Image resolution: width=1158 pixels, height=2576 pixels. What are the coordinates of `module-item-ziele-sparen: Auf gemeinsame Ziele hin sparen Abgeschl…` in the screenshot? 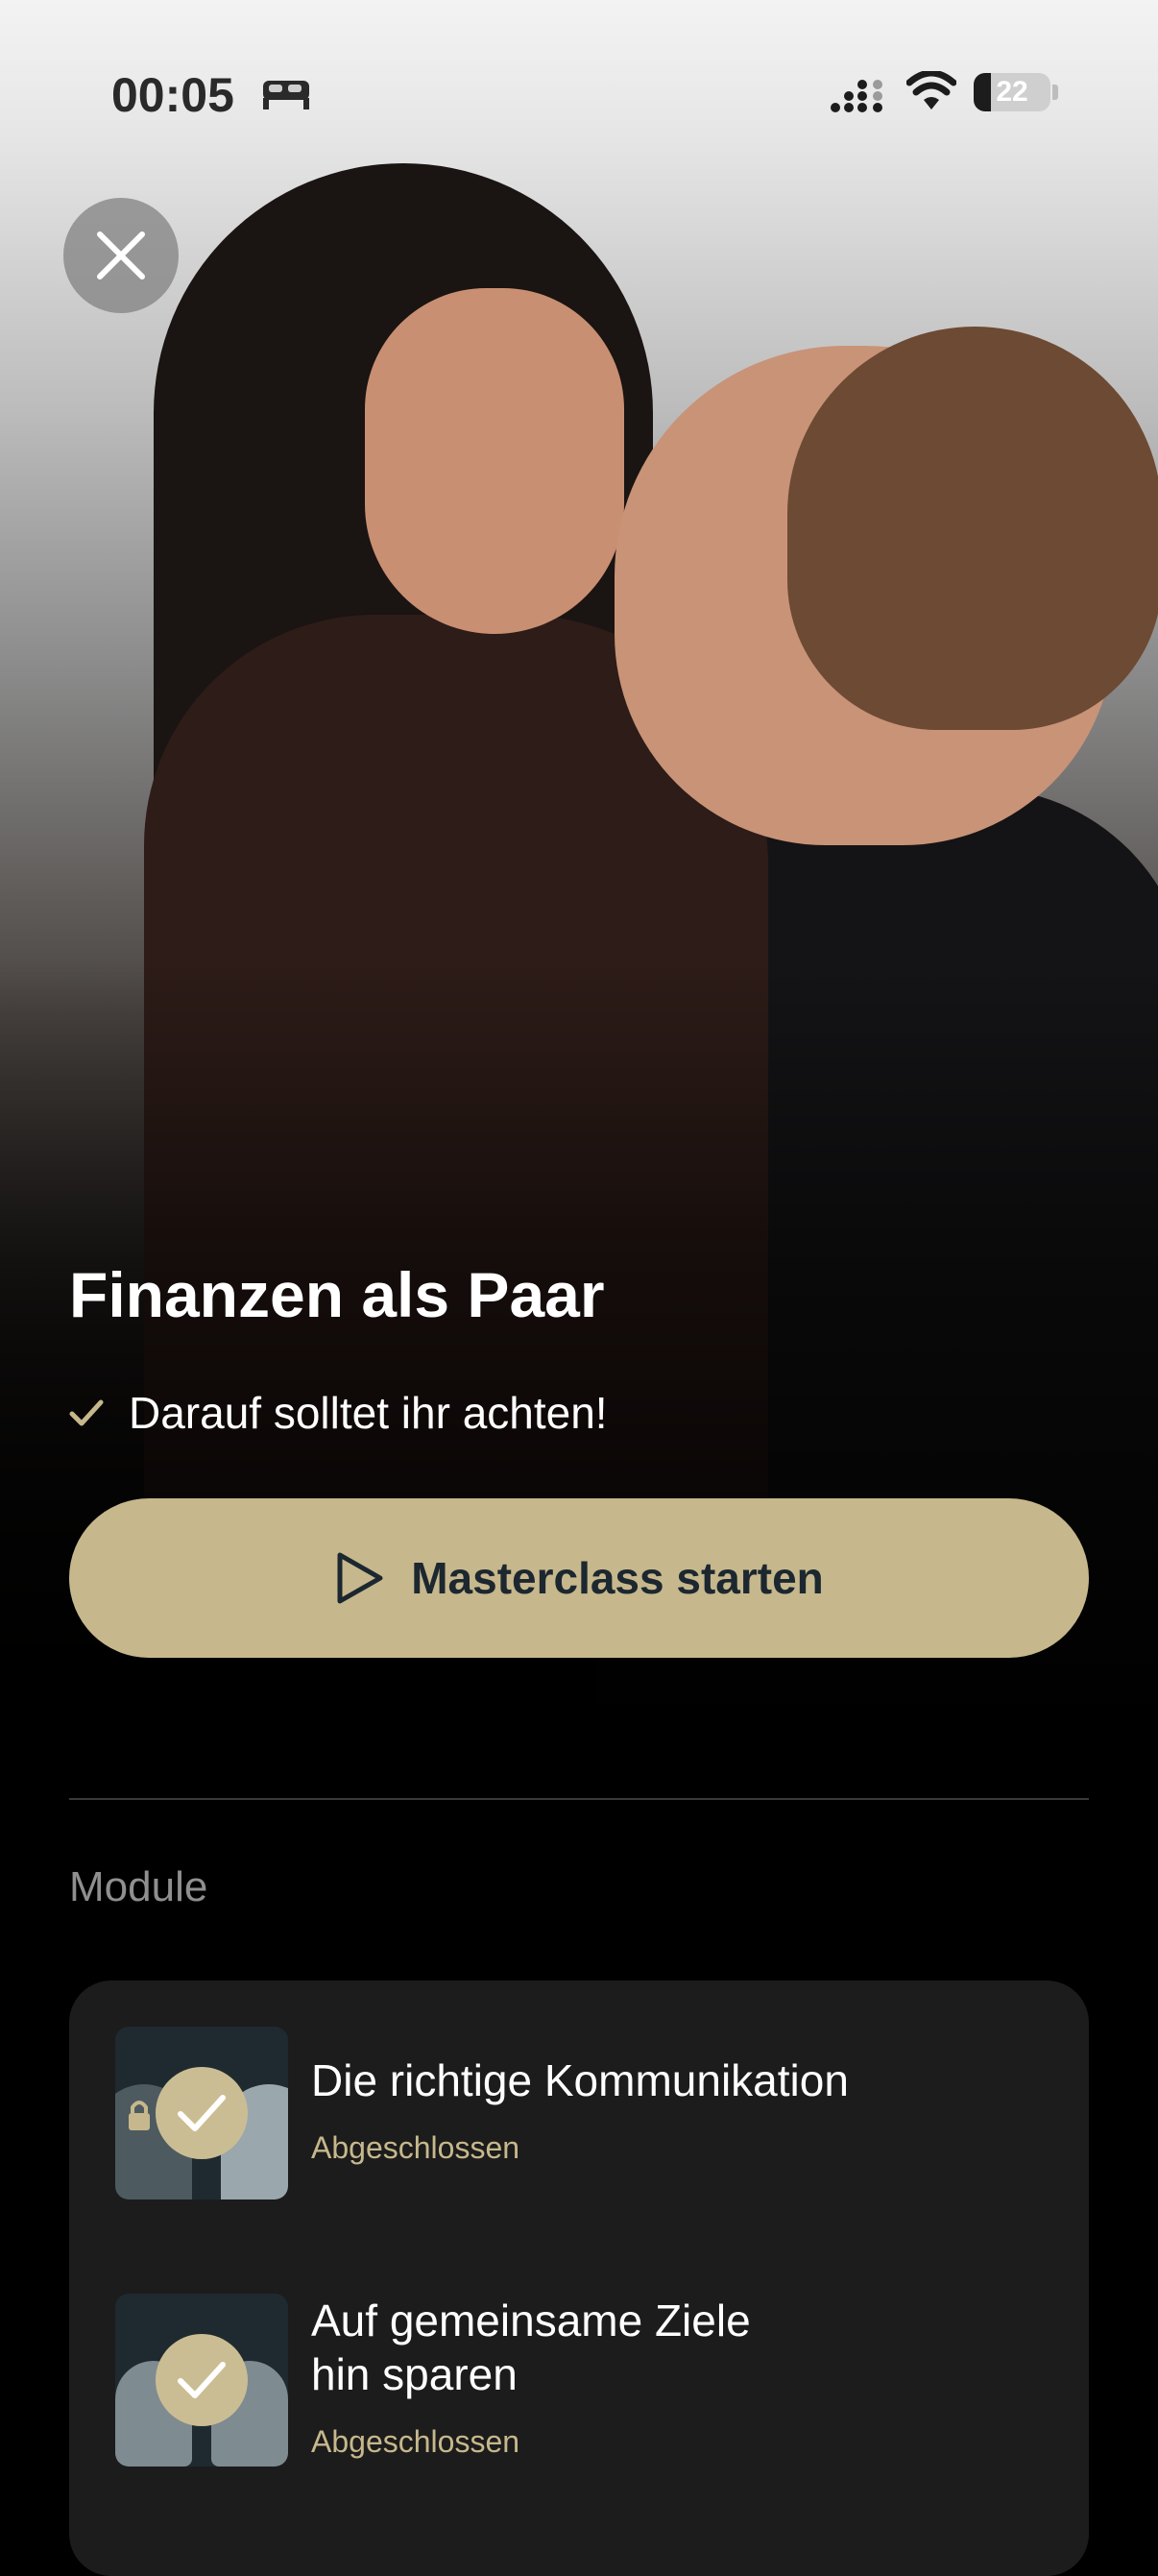 It's located at (576, 2381).